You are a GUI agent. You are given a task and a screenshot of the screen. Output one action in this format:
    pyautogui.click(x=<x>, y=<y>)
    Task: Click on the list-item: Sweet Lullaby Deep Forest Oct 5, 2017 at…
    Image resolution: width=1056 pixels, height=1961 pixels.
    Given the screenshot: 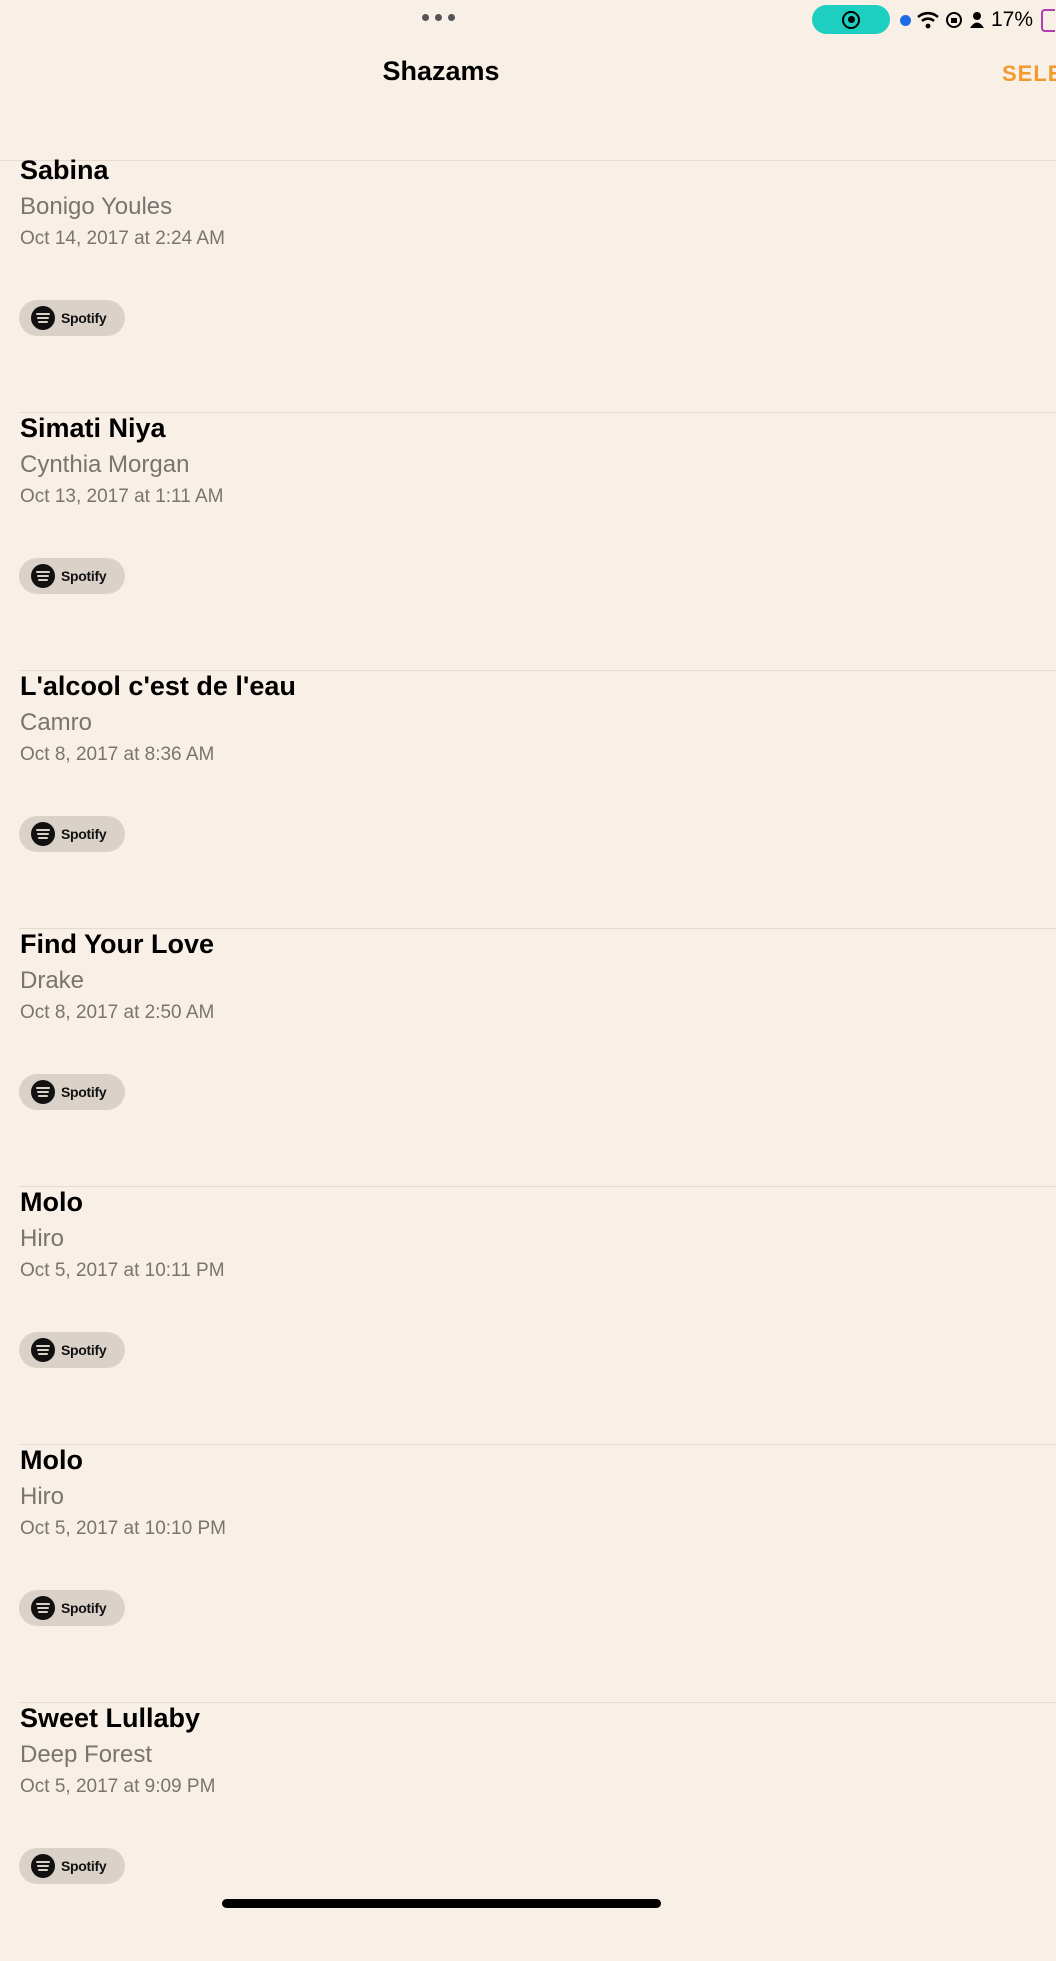 What is the action you would take?
    pyautogui.click(x=528, y=1832)
    